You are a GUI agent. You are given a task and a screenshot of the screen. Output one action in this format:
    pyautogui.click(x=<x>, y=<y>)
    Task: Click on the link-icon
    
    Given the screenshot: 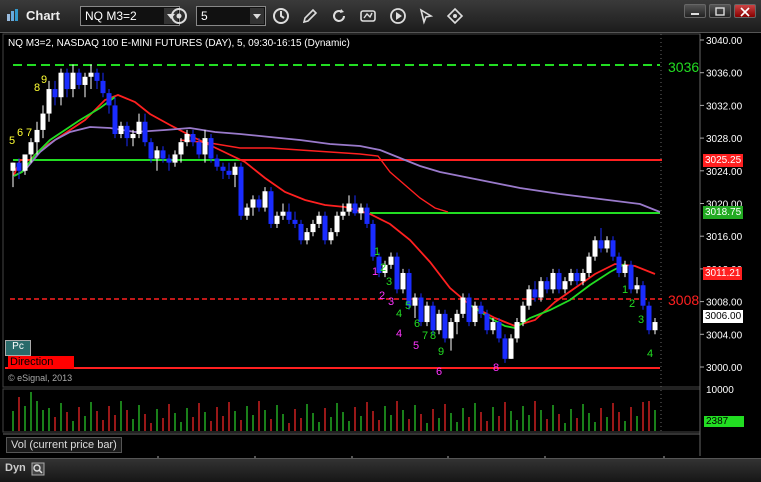 What is the action you would take?
    pyautogui.click(x=455, y=16)
    